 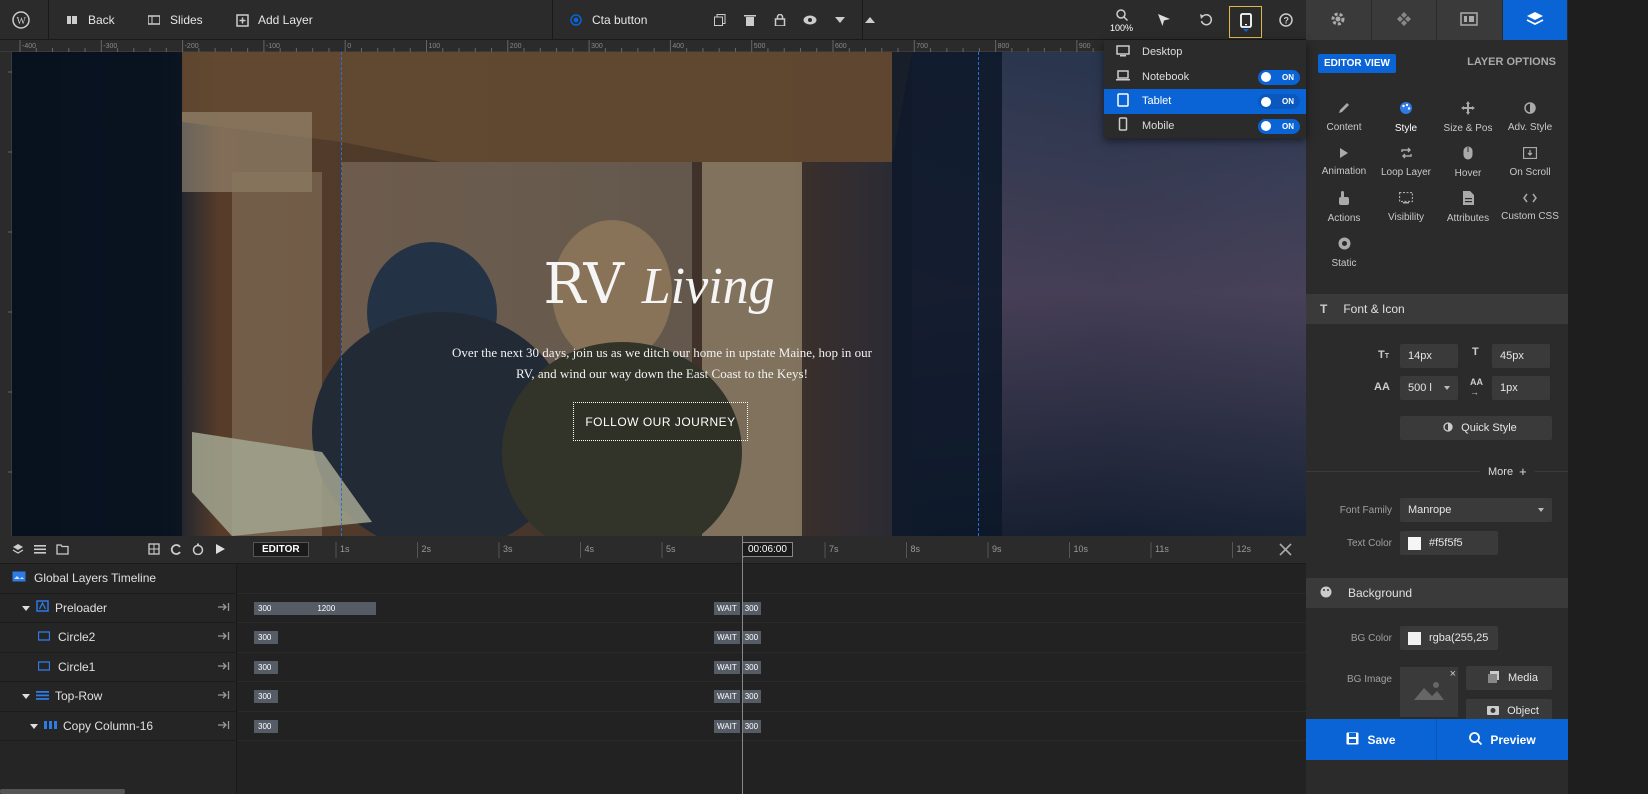 I want to click on eye-icon, so click(x=810, y=20).